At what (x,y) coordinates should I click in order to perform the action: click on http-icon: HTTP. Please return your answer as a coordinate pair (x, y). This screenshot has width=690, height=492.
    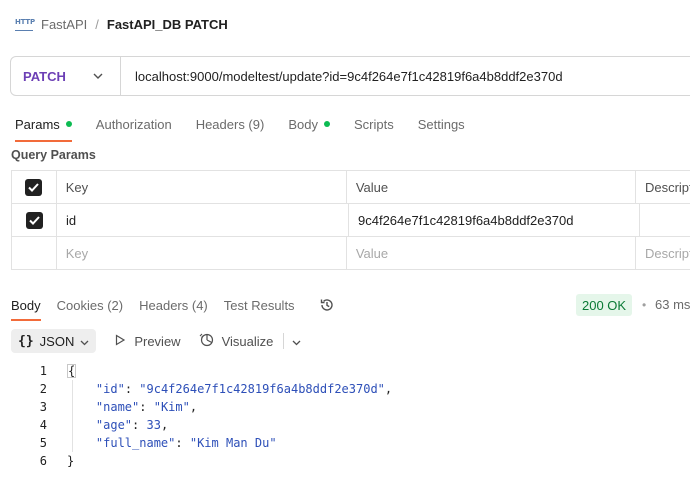
    Looking at the image, I should click on (25, 24).